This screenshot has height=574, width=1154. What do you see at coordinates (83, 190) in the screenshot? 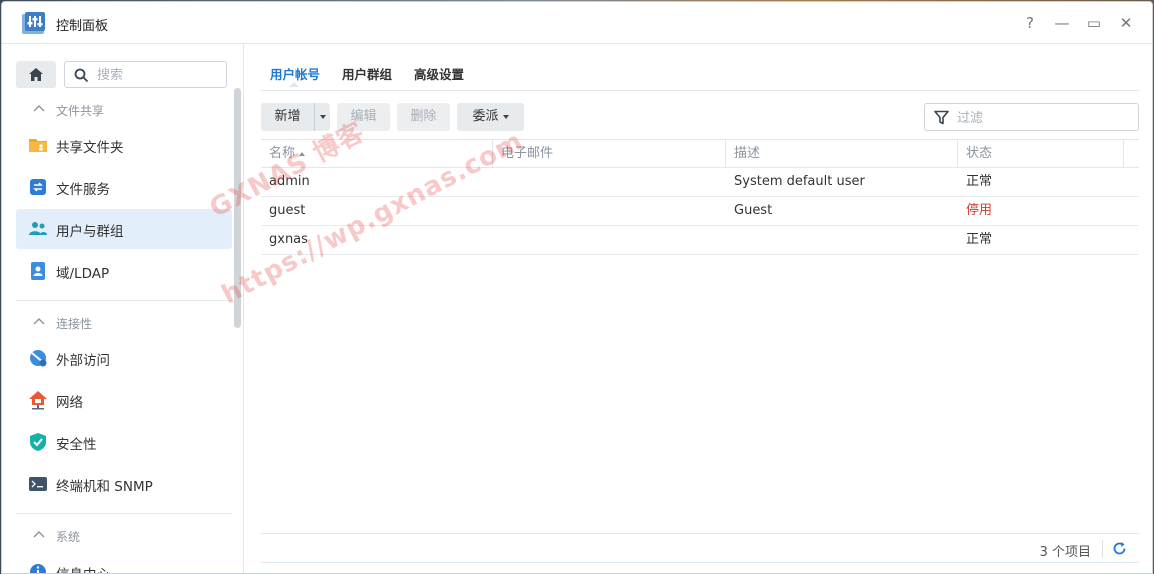
I see `sidebar-item-label: 文件服务` at bounding box center [83, 190].